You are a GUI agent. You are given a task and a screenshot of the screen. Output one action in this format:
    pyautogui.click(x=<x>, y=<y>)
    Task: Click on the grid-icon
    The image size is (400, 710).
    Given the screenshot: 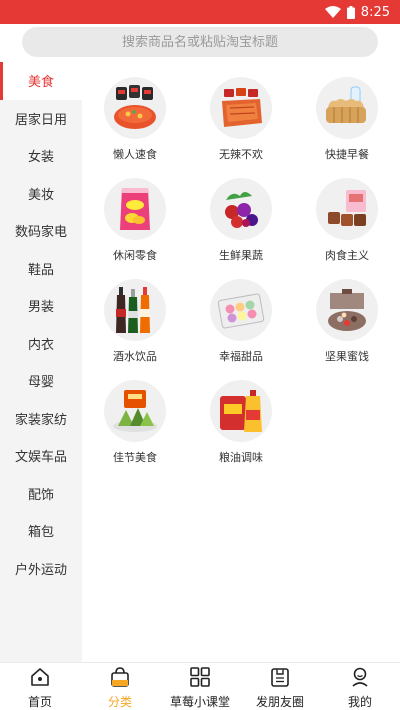 What is the action you would take?
    pyautogui.click(x=200, y=677)
    